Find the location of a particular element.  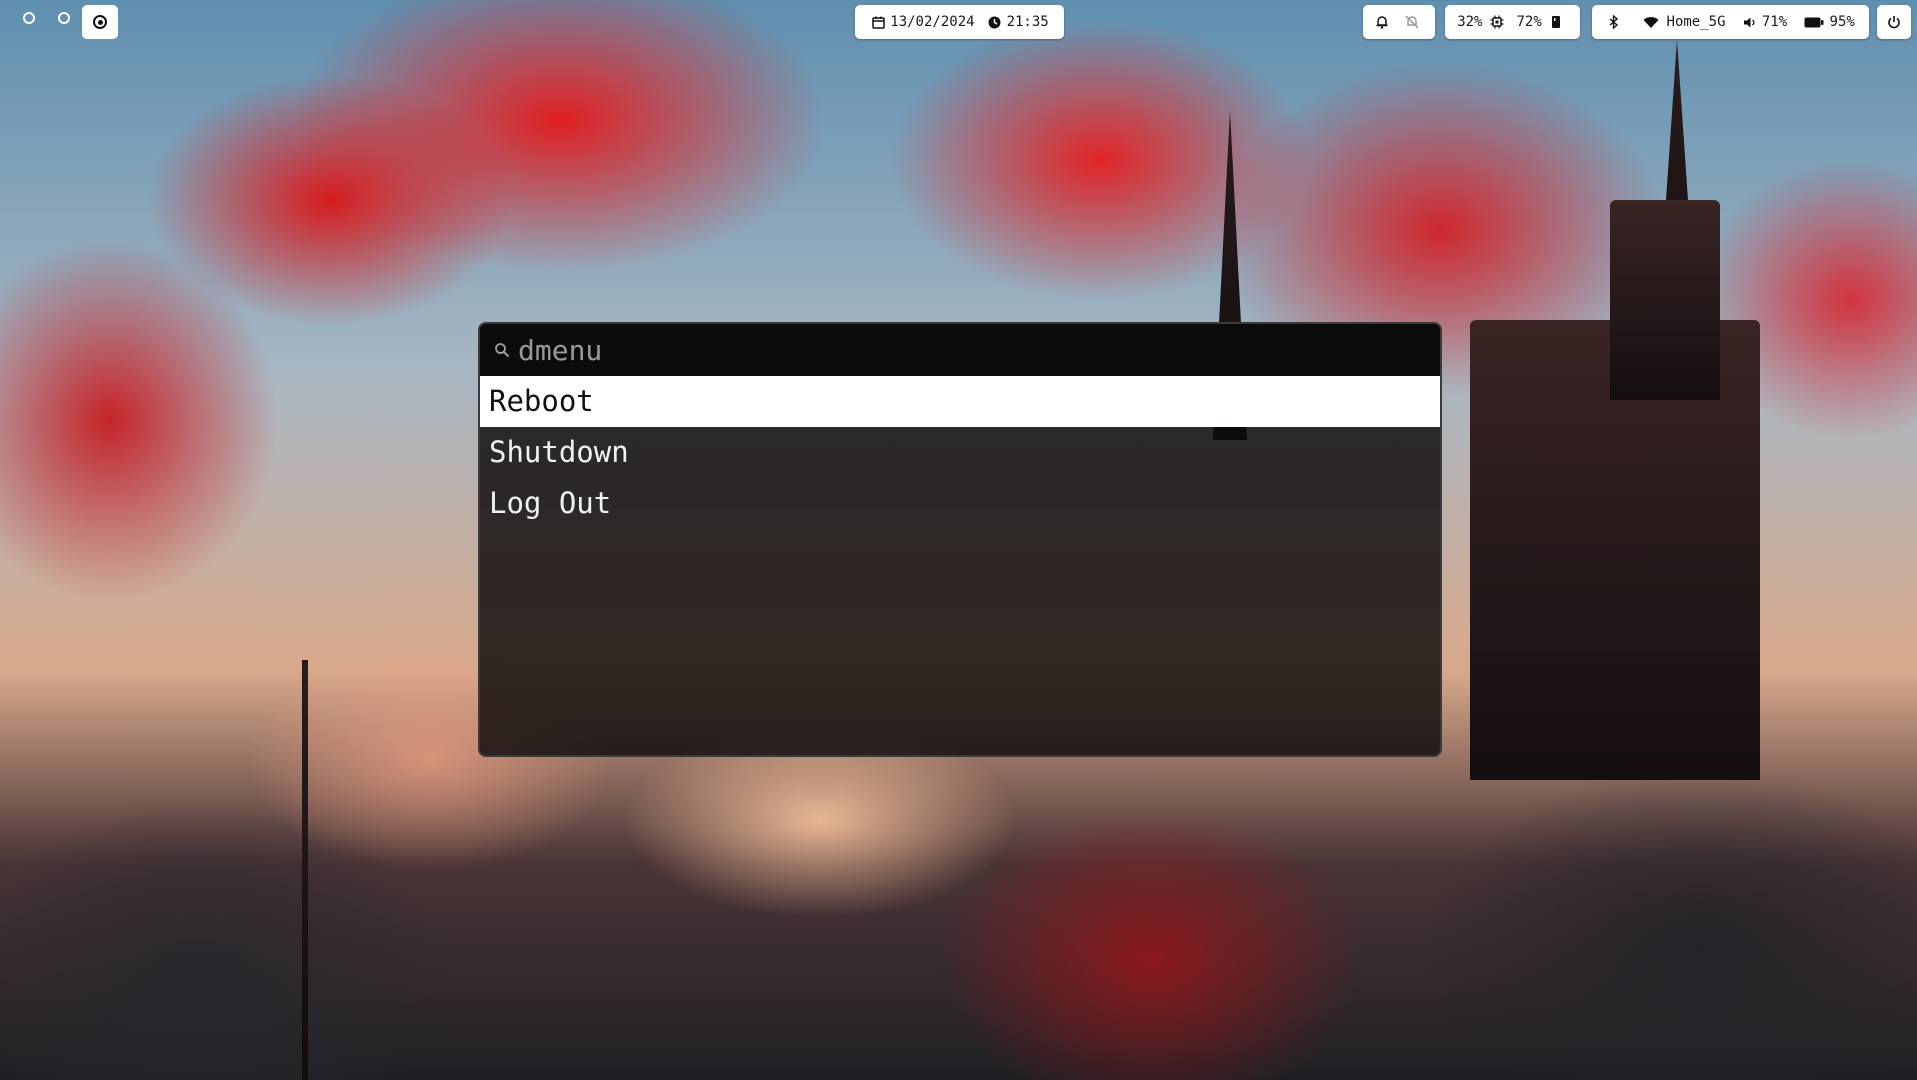

calendar-icon is located at coordinates (878, 22).